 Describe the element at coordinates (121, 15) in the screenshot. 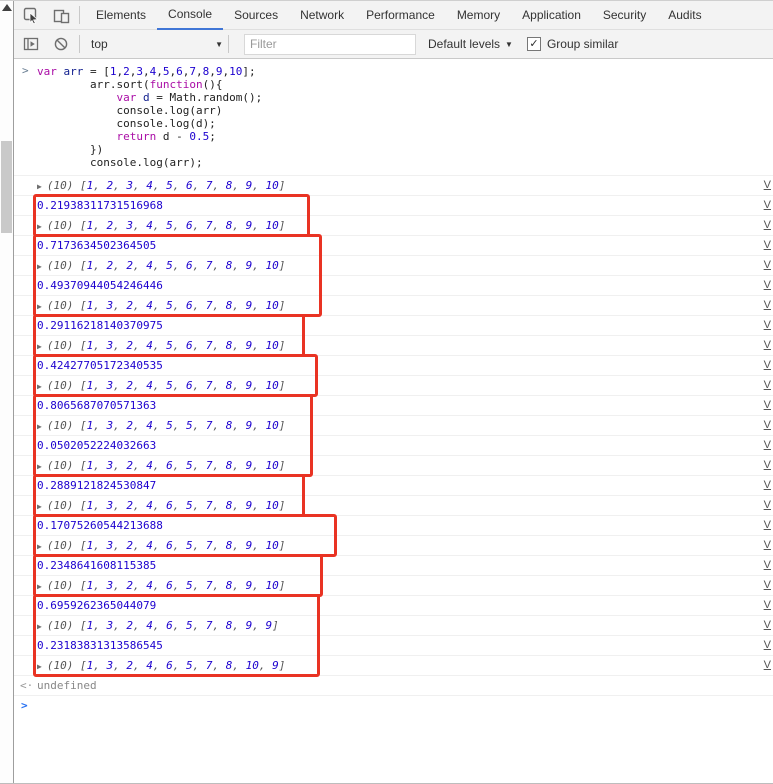

I see `tab-elements: Elements` at that location.